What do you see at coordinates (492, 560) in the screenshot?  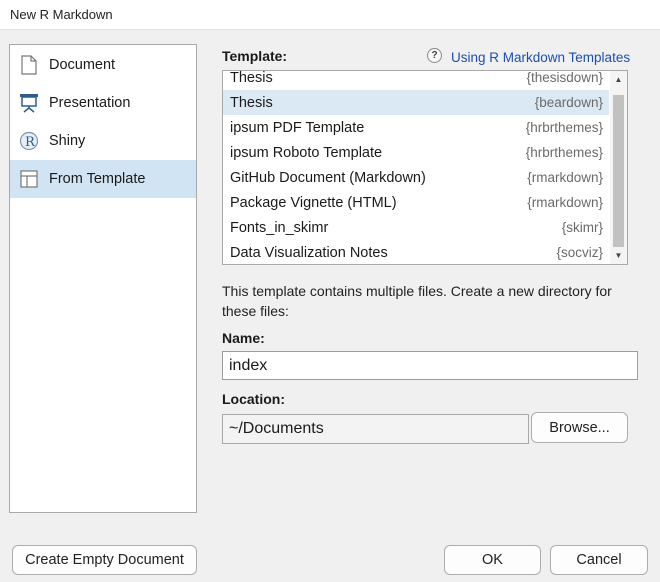 I see `ok-button: OK` at bounding box center [492, 560].